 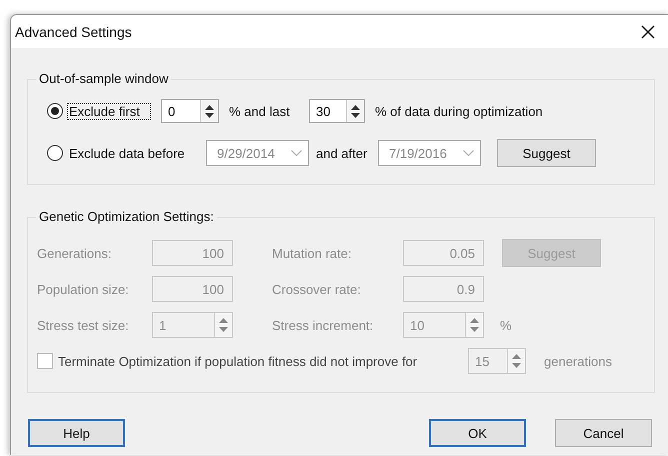 I want to click on radio-label: Exclude data before, so click(x=134, y=153).